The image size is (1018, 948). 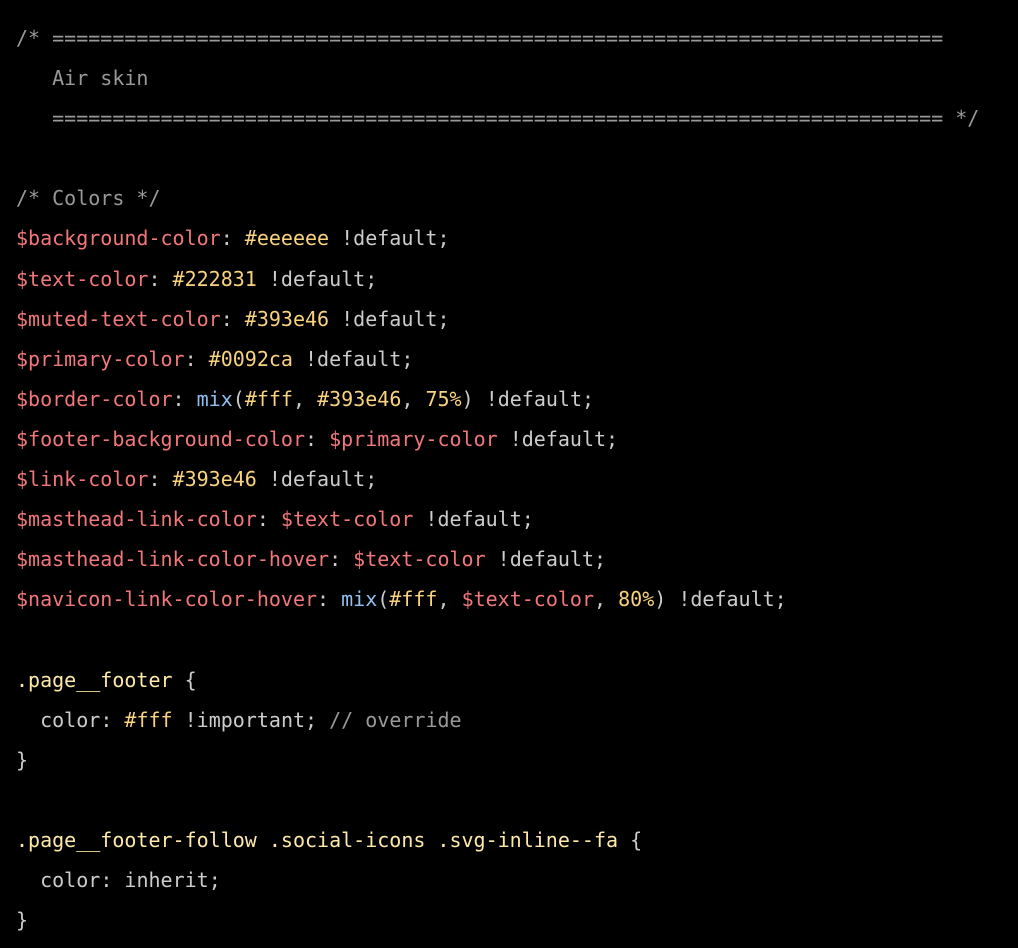 I want to click on code-value: #eeeeee, so click(x=287, y=238).